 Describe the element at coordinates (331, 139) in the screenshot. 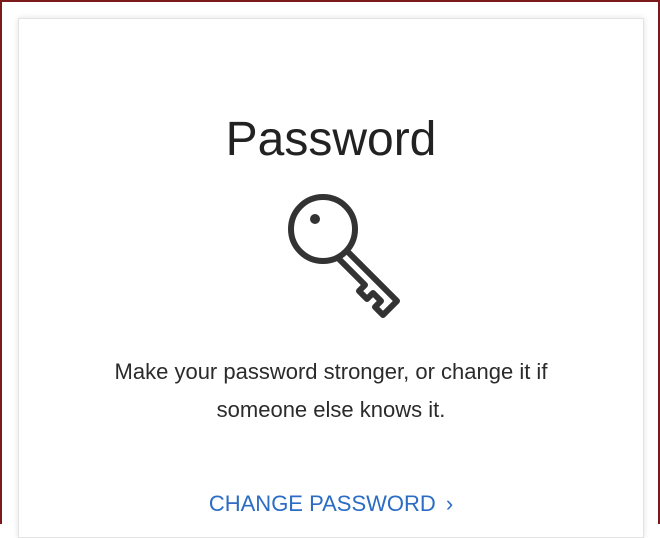

I see `card-title: Password` at that location.